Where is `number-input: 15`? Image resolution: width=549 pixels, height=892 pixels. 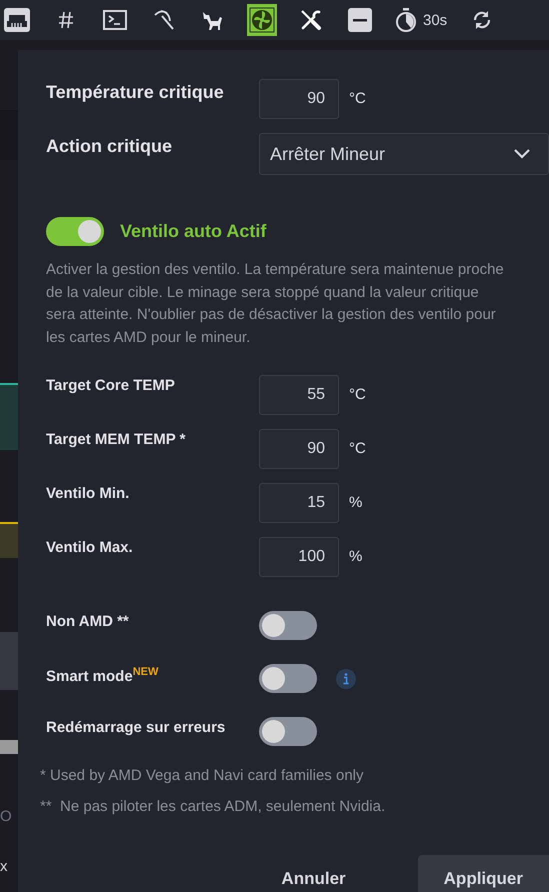
number-input: 15 is located at coordinates (299, 503).